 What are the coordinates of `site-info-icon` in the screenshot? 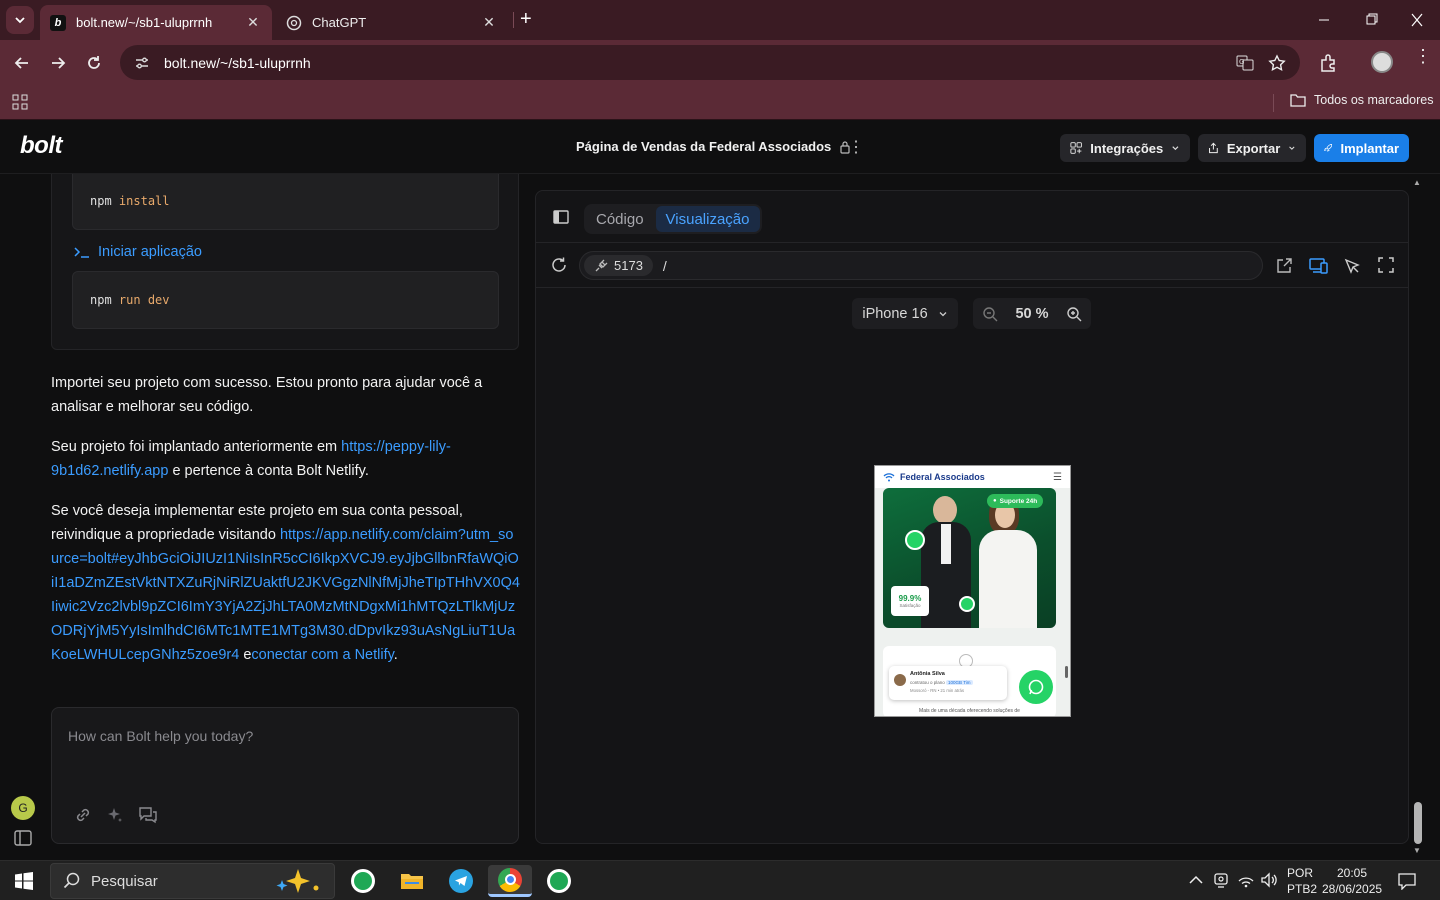 It's located at (142, 63).